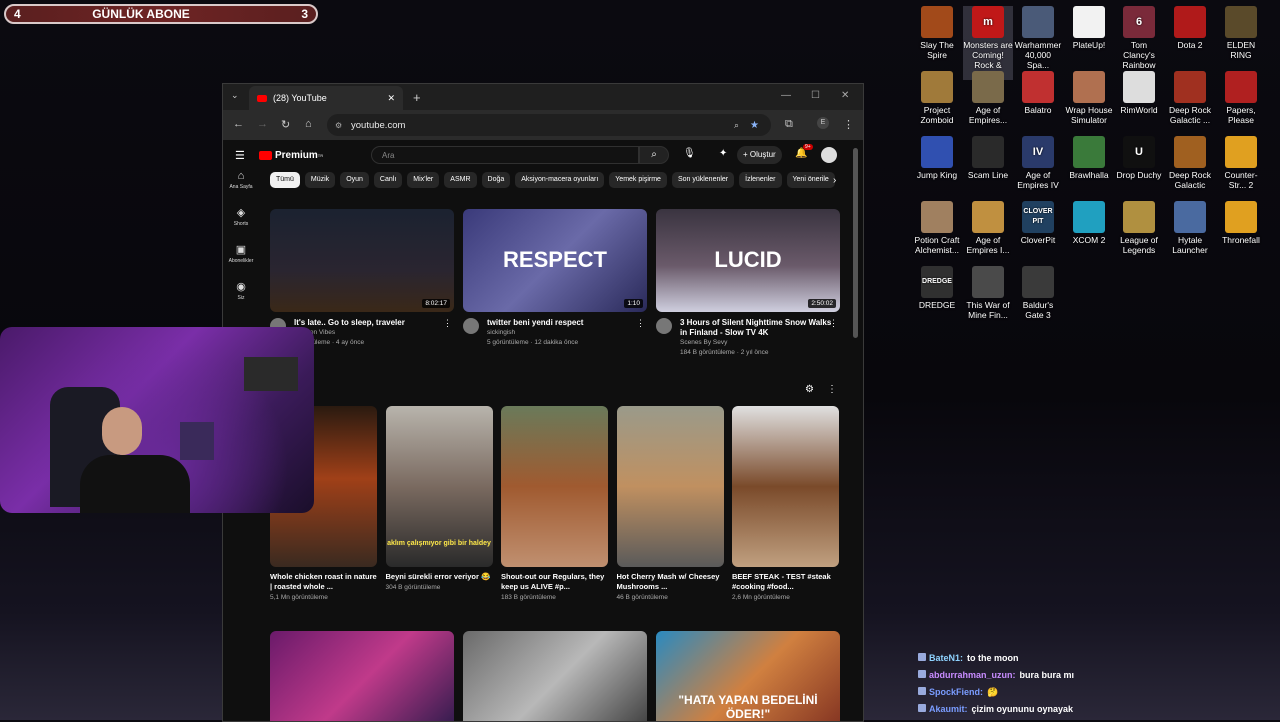 This screenshot has height=722, width=1280. What do you see at coordinates (241, 253) in the screenshot?
I see `guide-item: ▣ Abonelikler` at bounding box center [241, 253].